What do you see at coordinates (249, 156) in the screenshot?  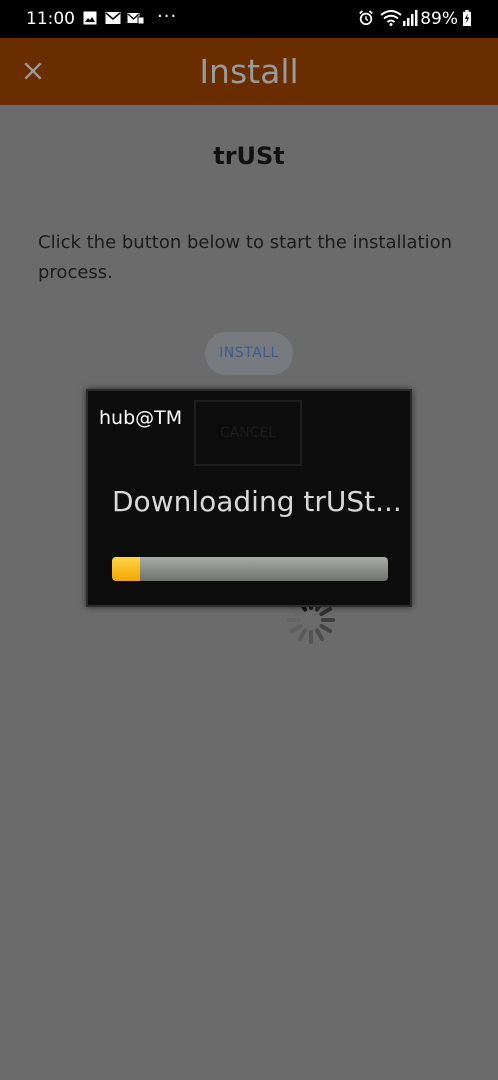 I see `app-name: trUSt` at bounding box center [249, 156].